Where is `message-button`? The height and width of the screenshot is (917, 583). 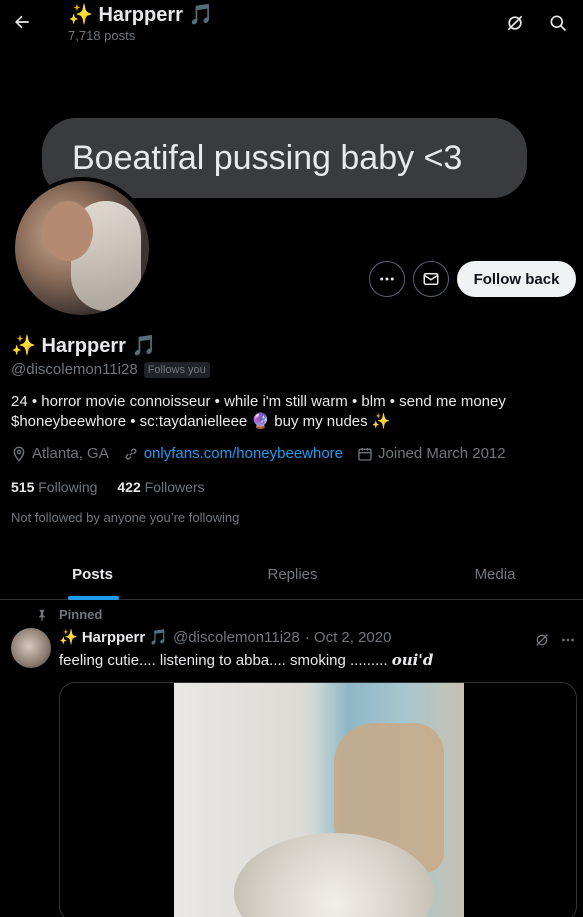
message-button is located at coordinates (431, 279).